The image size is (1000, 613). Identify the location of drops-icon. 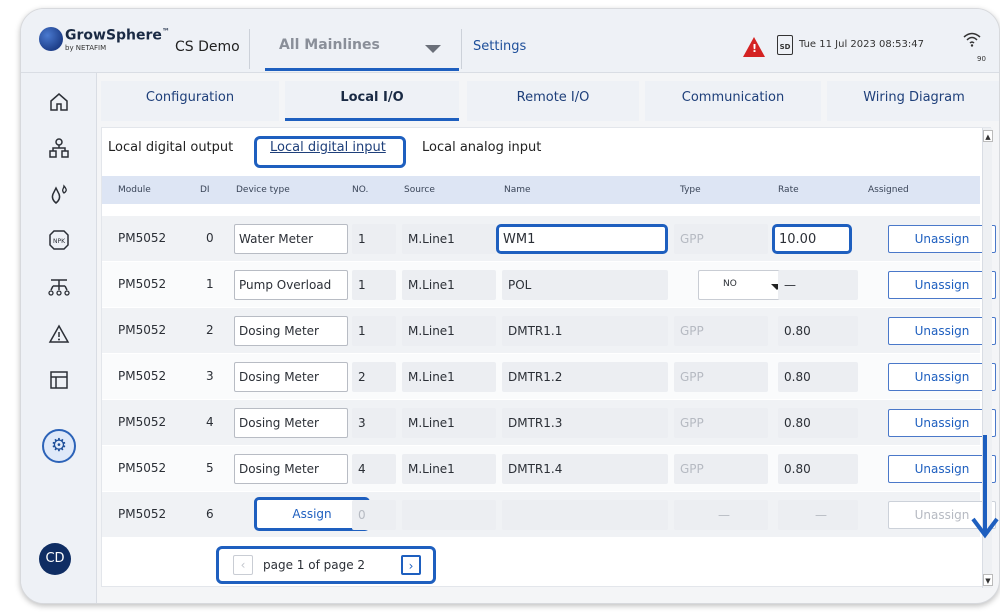
(59, 195).